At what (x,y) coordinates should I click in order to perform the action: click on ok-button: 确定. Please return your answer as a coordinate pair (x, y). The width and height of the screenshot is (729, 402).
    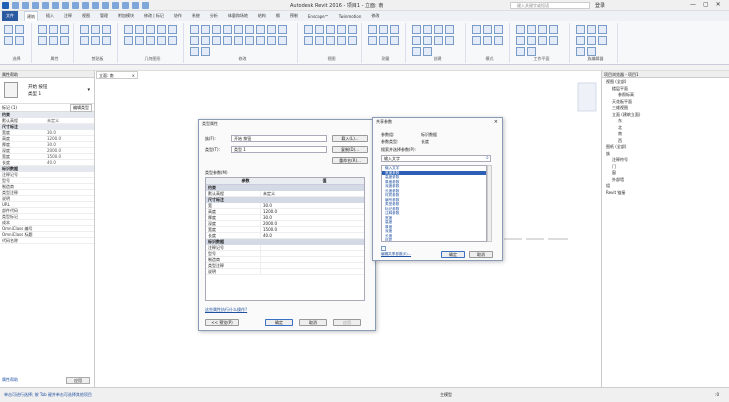
    Looking at the image, I should click on (279, 322).